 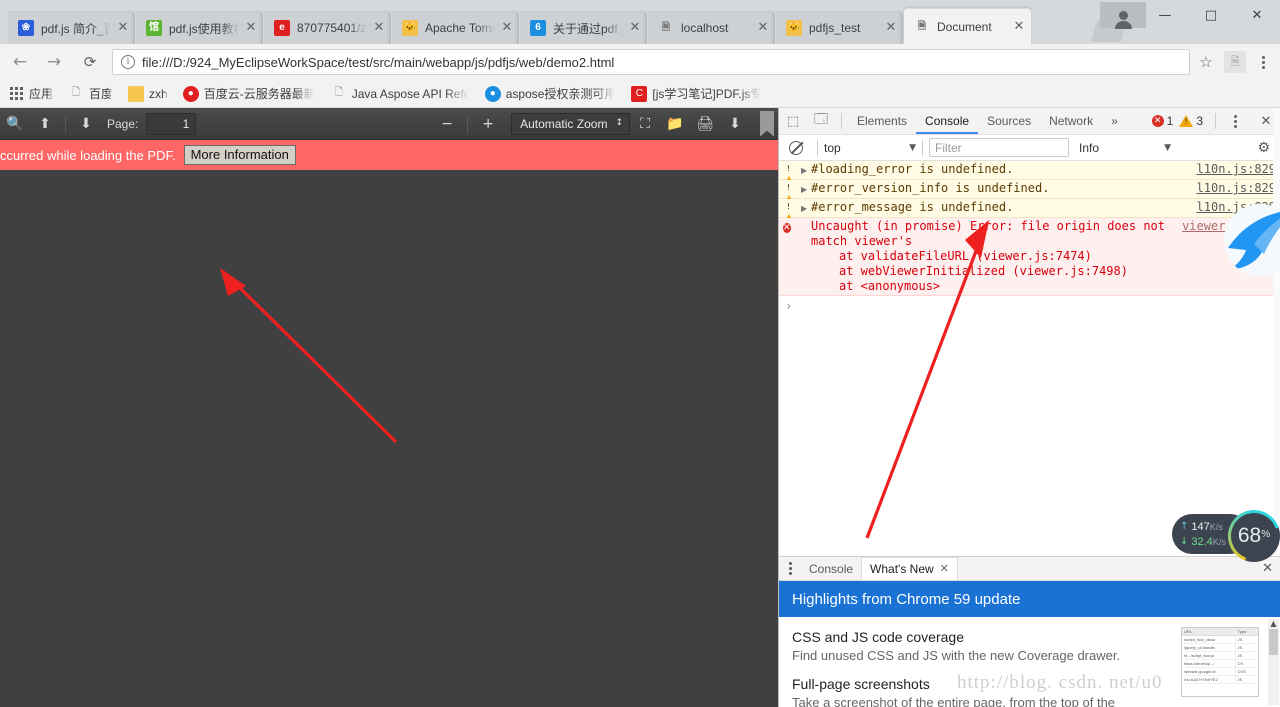 I want to click on profile-button, so click(x=1123, y=15).